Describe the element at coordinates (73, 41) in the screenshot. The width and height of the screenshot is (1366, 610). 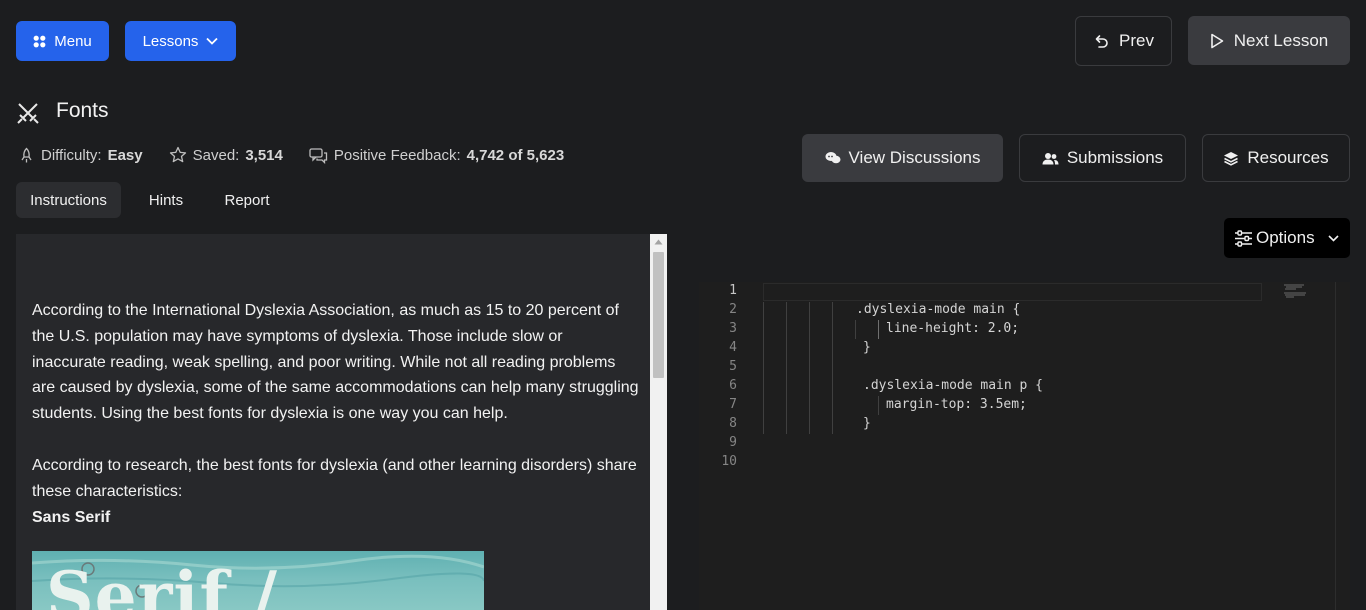
I see `menu-label: Menu` at that location.